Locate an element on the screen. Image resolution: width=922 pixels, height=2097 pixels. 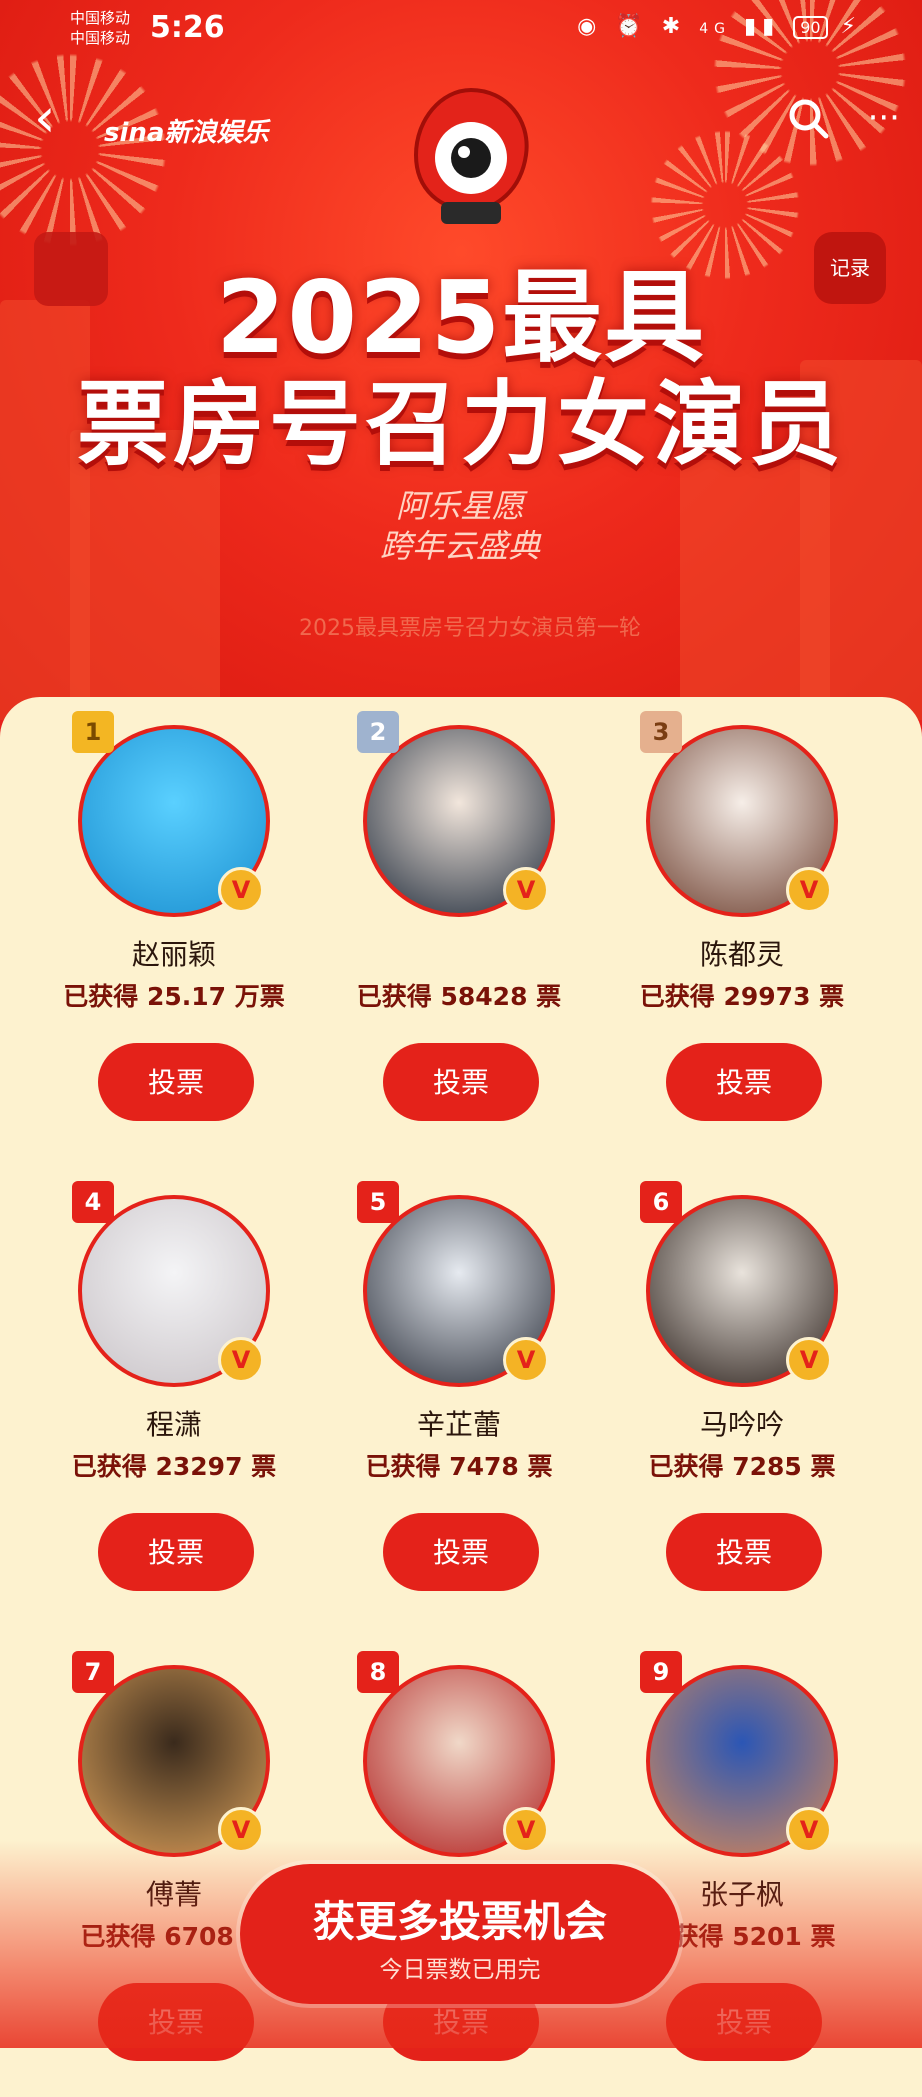
network-label: 4G is located at coordinates (715, 29).